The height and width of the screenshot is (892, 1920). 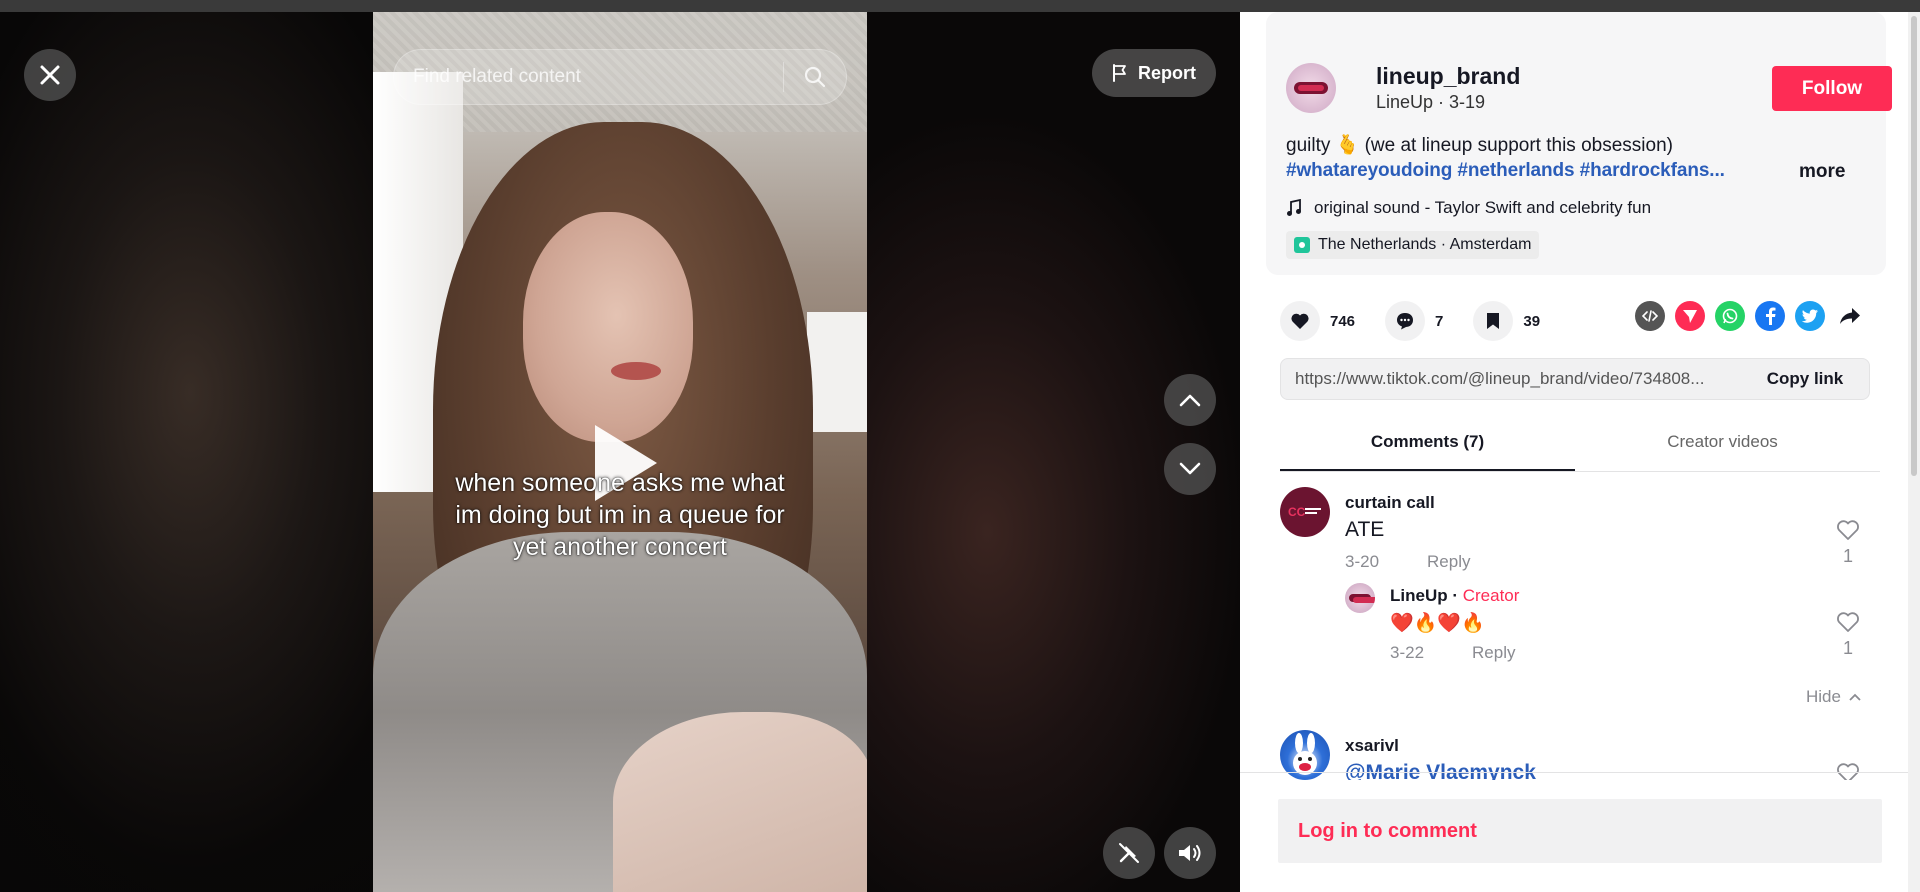 I want to click on author-avatar, so click(x=1311, y=88).